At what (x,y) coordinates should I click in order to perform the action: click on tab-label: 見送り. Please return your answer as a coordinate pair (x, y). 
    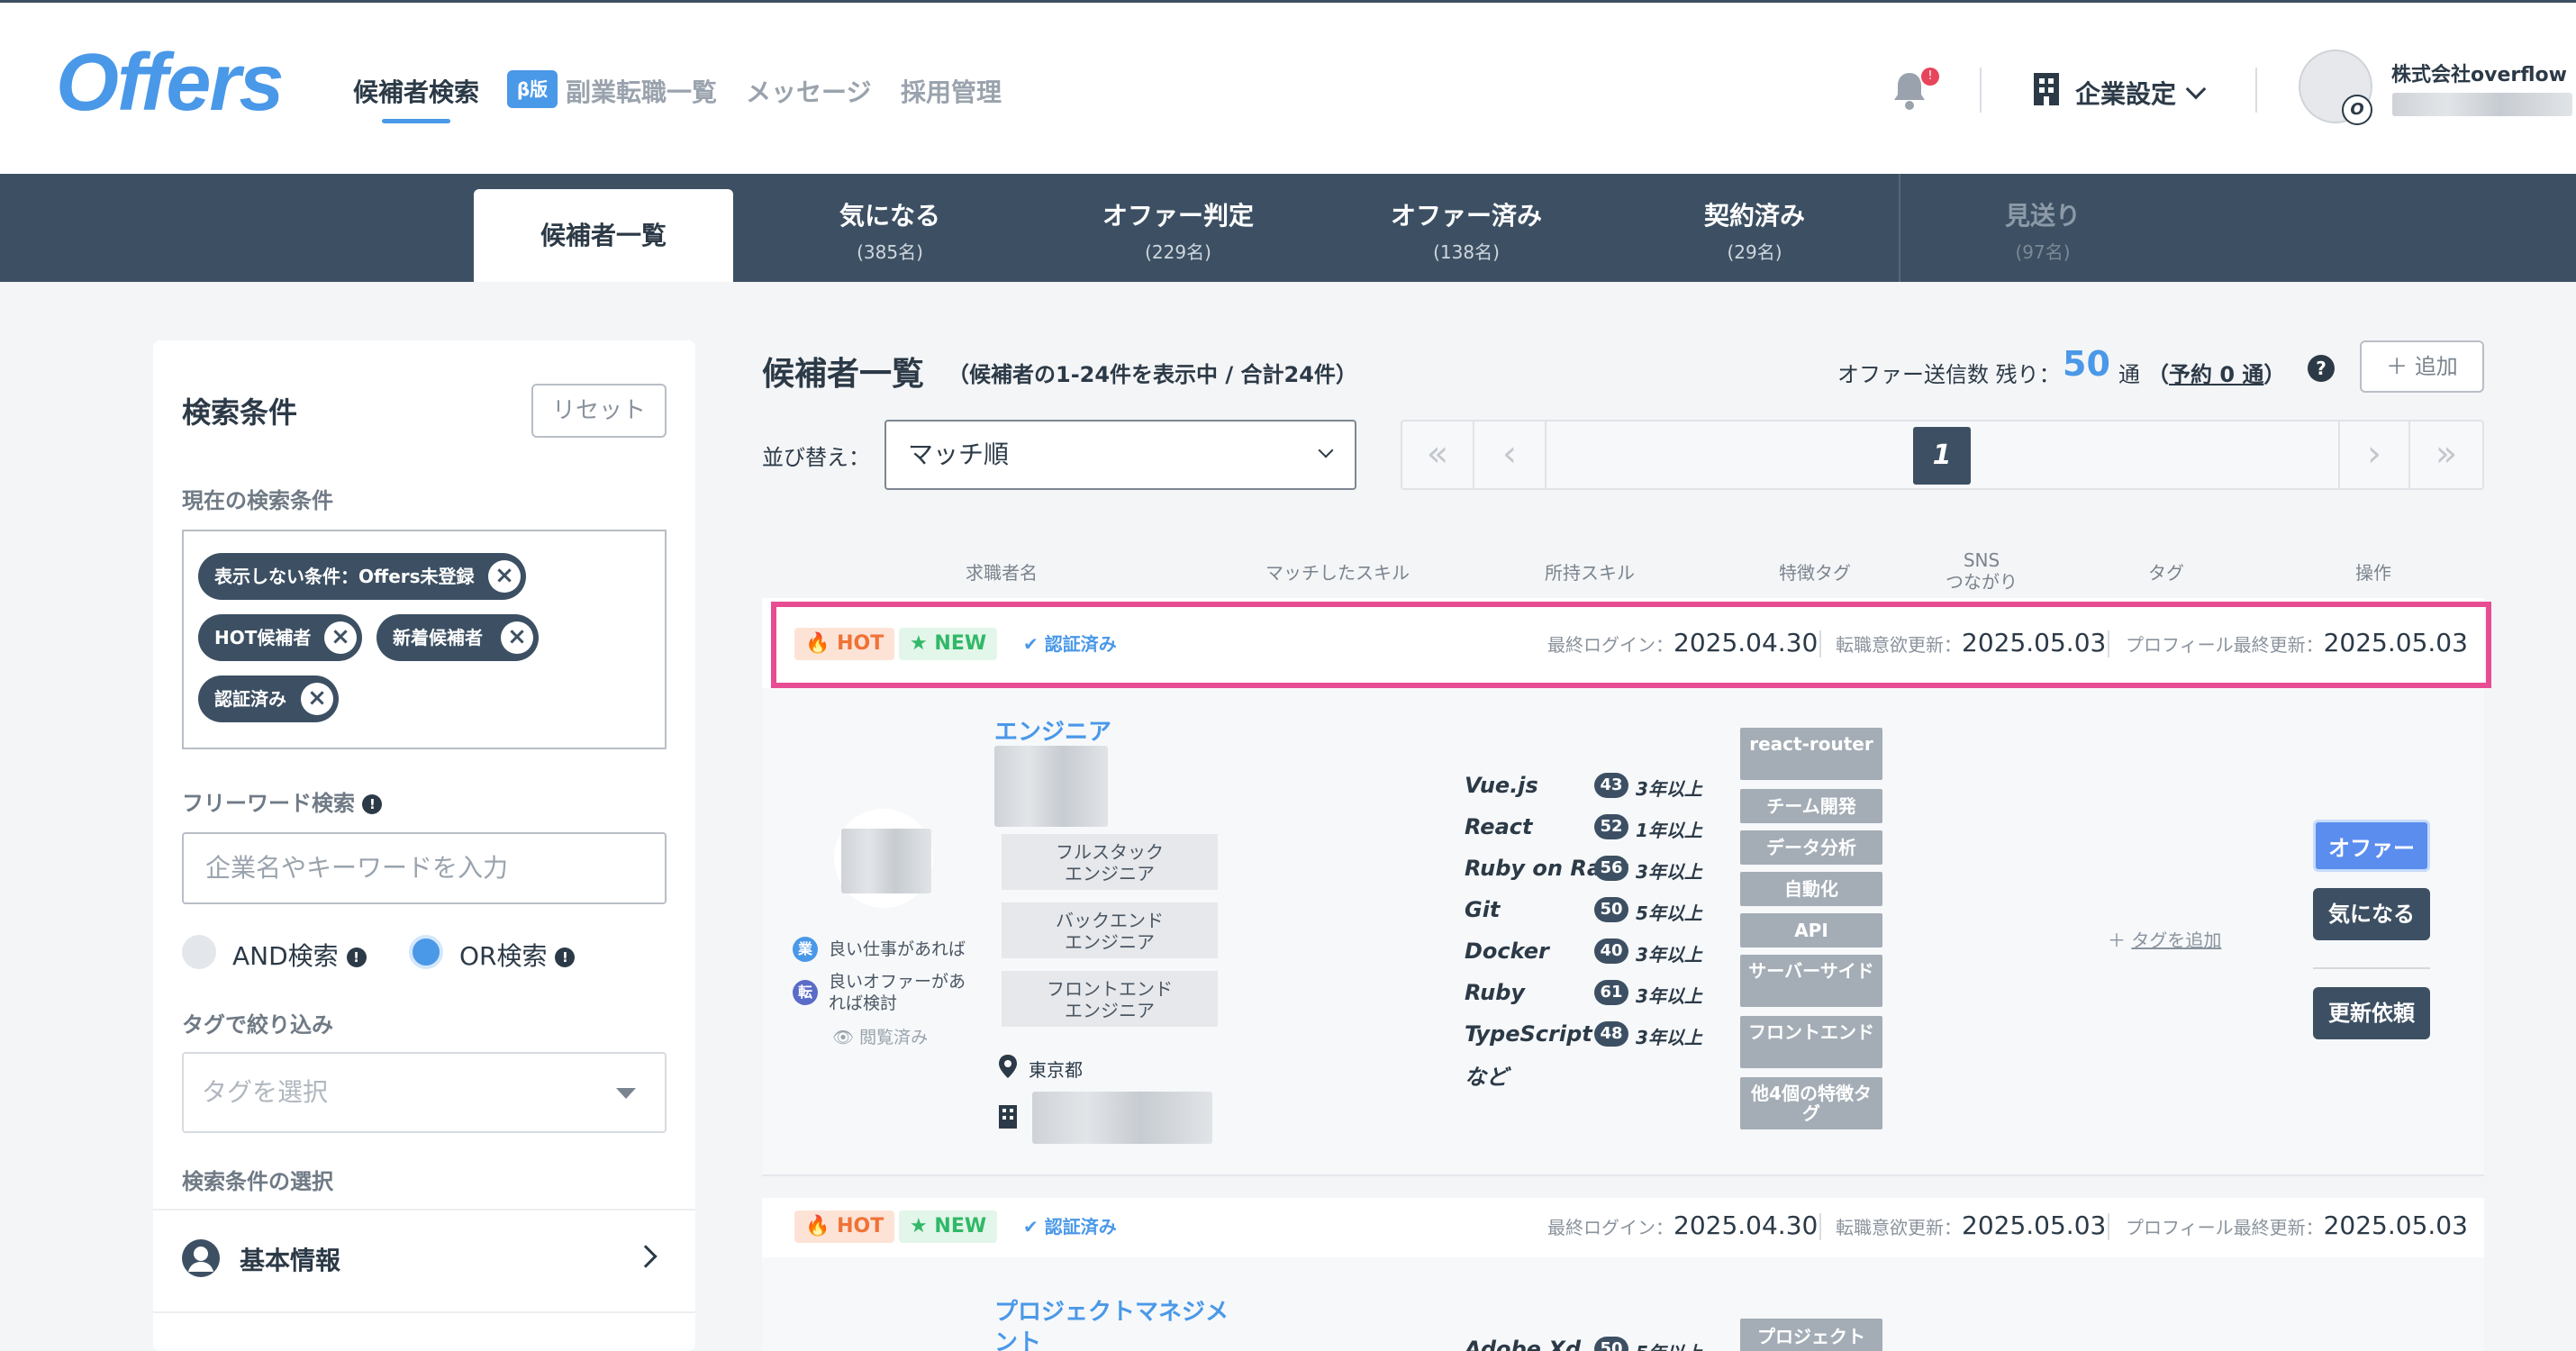
    Looking at the image, I should click on (2043, 216).